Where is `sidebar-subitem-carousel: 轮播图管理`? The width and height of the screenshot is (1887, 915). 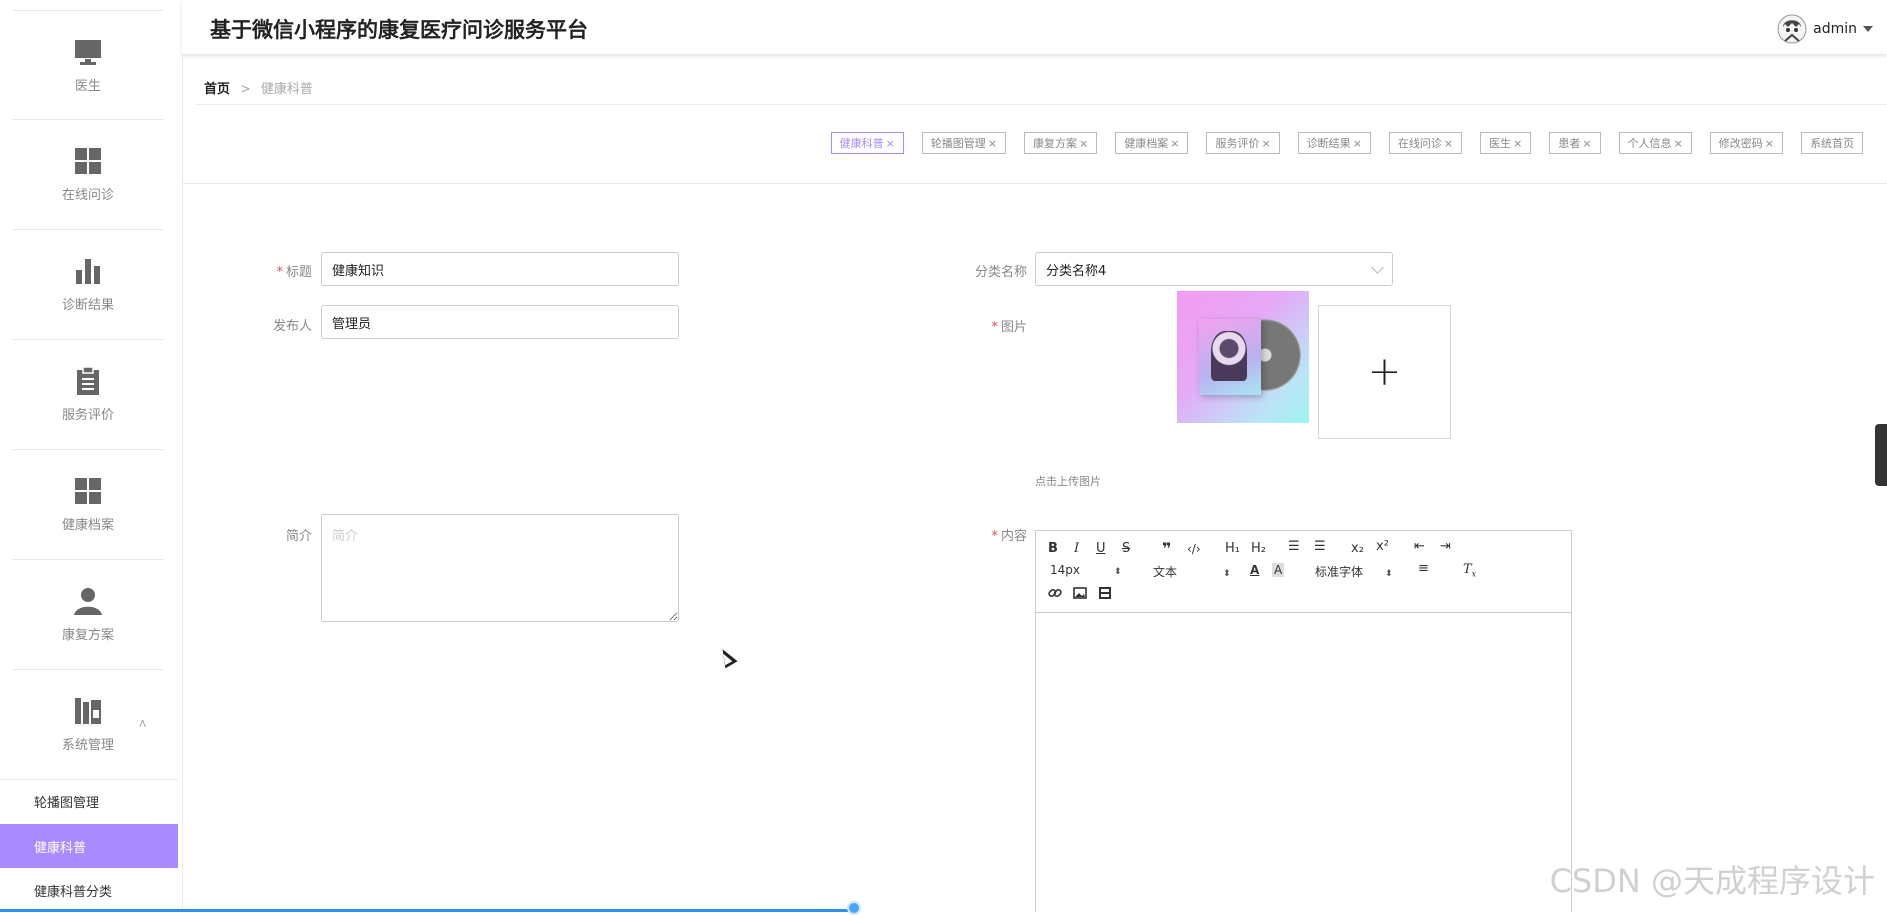 sidebar-subitem-carousel: 轮播图管理 is located at coordinates (89, 801).